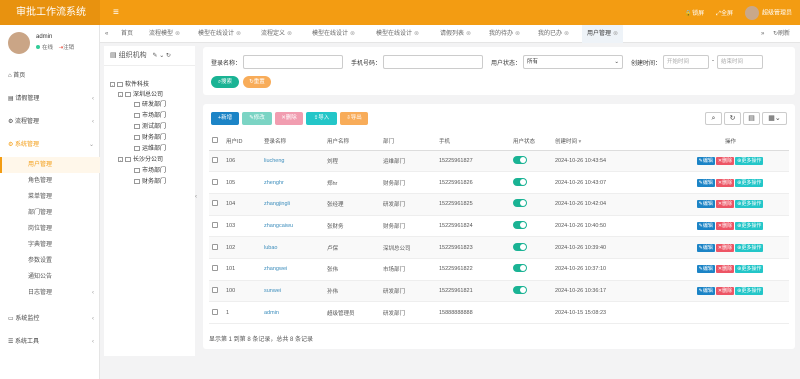 The height and width of the screenshot is (379, 800). Describe the element at coordinates (140, 158) in the screenshot. I see `tree-node-changsha: - 长沙分公司` at that location.